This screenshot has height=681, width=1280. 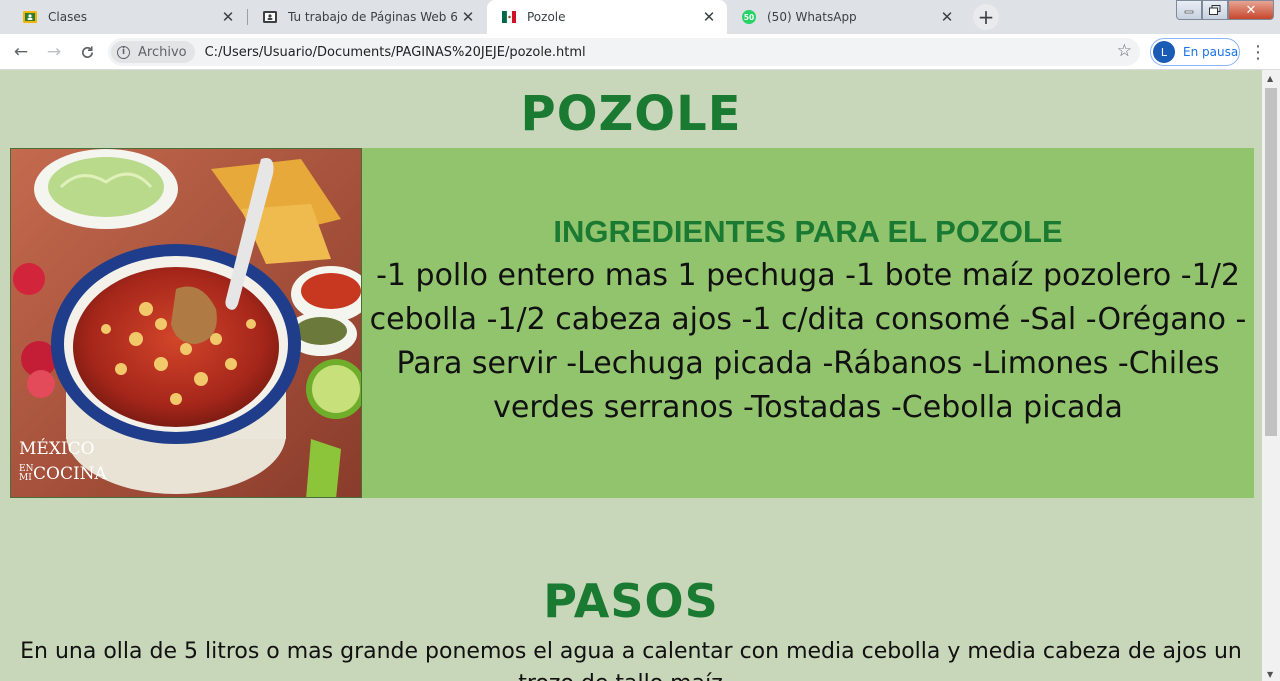 I want to click on profile-button: L En pausa, so click(x=1195, y=52).